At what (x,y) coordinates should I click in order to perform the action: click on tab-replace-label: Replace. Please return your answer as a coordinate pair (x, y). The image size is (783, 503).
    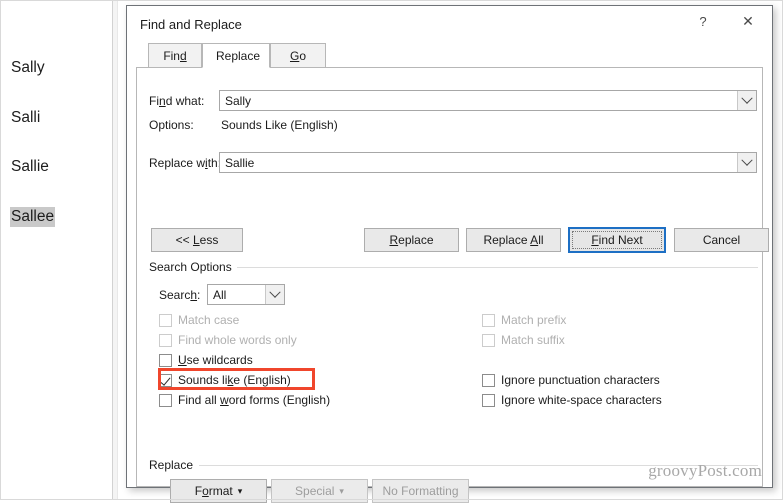
    Looking at the image, I should click on (238, 56).